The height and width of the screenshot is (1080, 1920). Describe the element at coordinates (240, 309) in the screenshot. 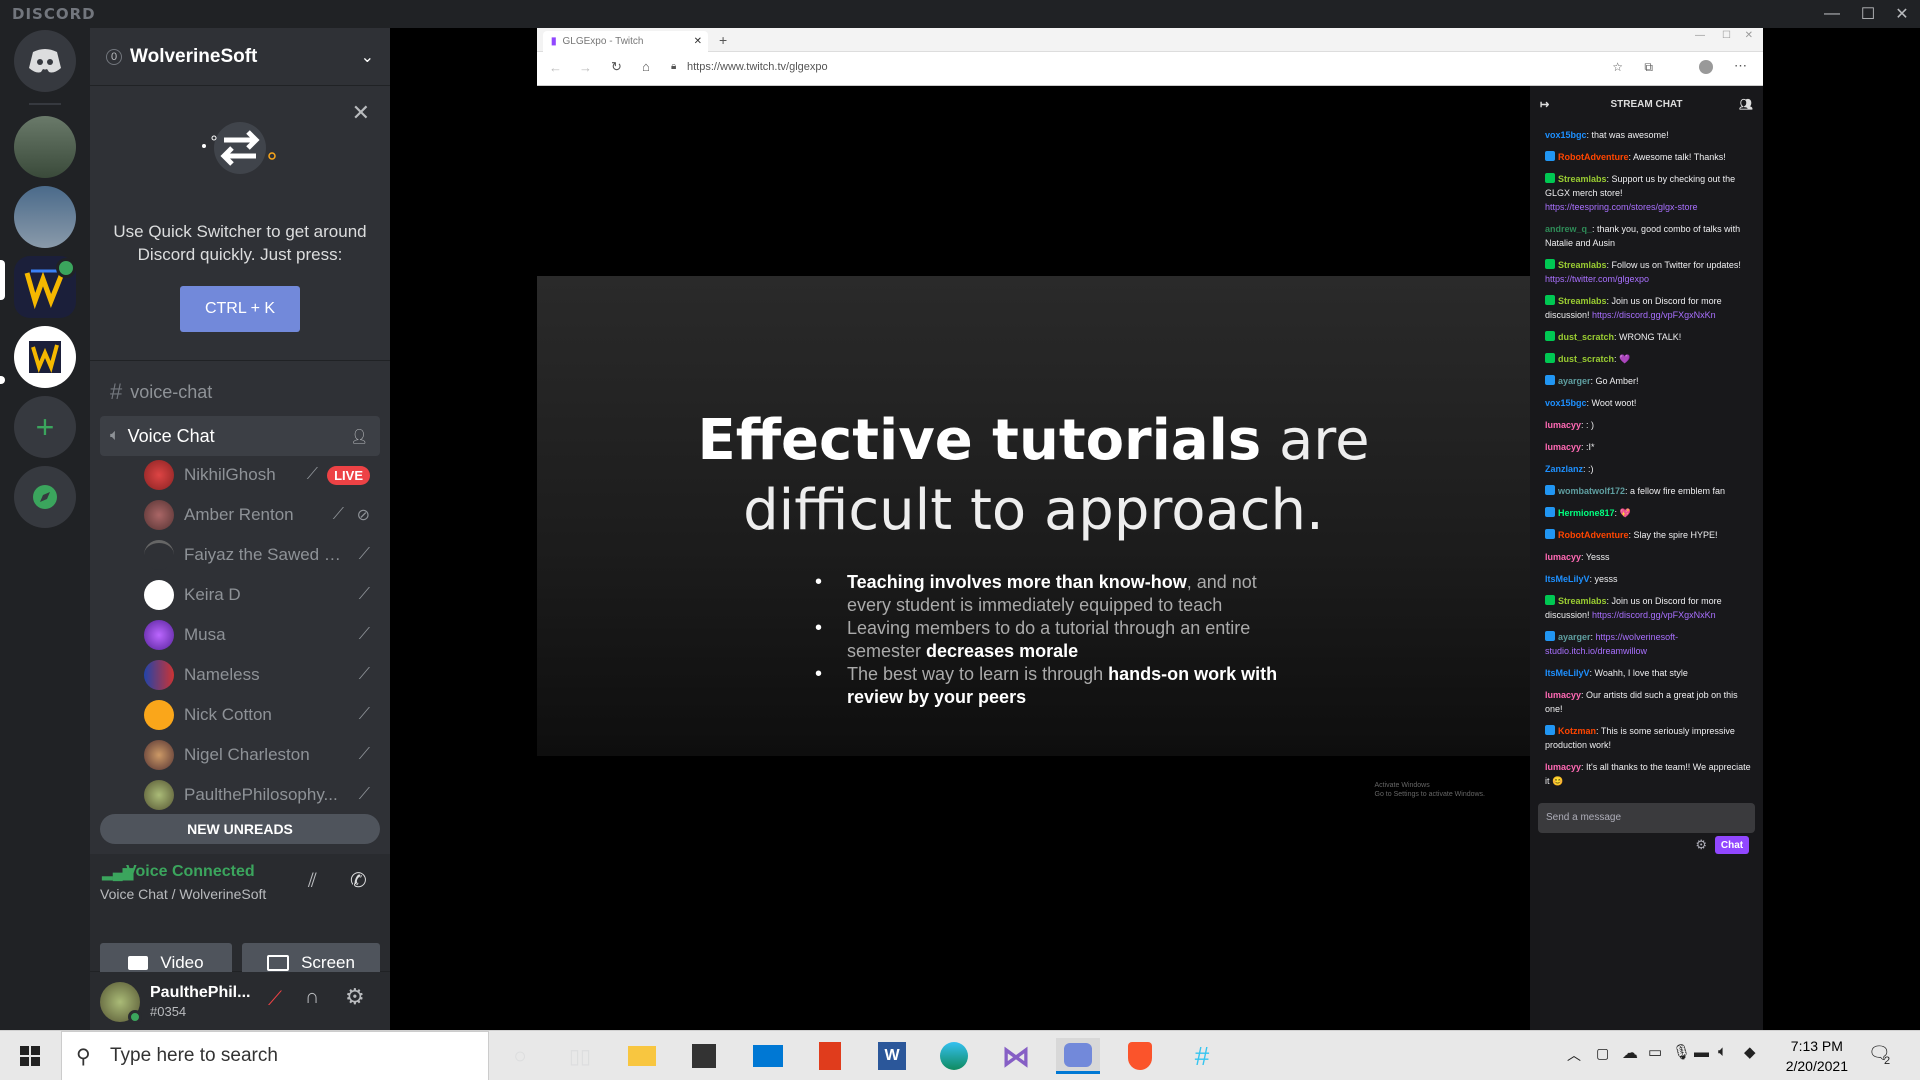

I see `quick-switcher-shortcut-button: CTRL + K` at that location.